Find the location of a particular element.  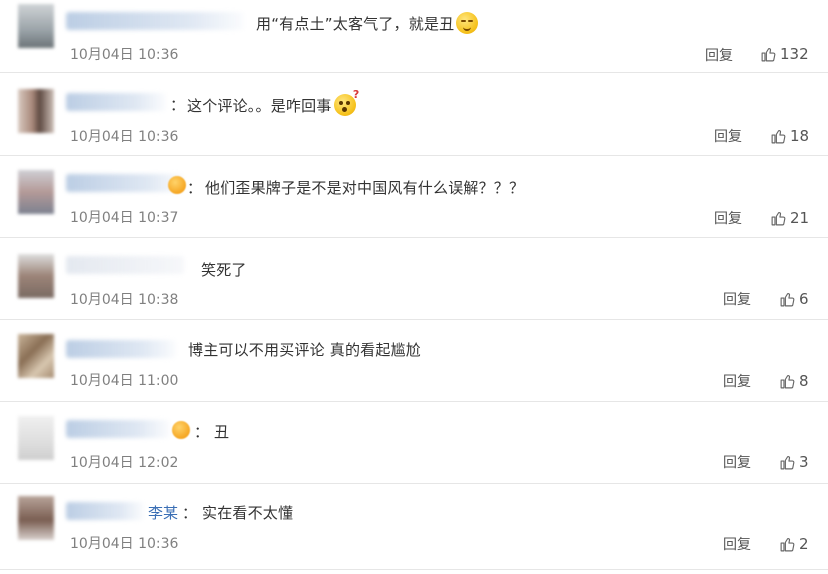

like-button: 2 is located at coordinates (794, 544).